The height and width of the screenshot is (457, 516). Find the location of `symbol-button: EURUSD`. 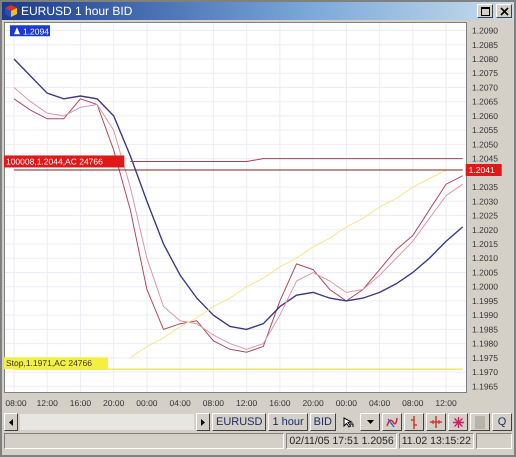

symbol-button: EURUSD is located at coordinates (239, 422).